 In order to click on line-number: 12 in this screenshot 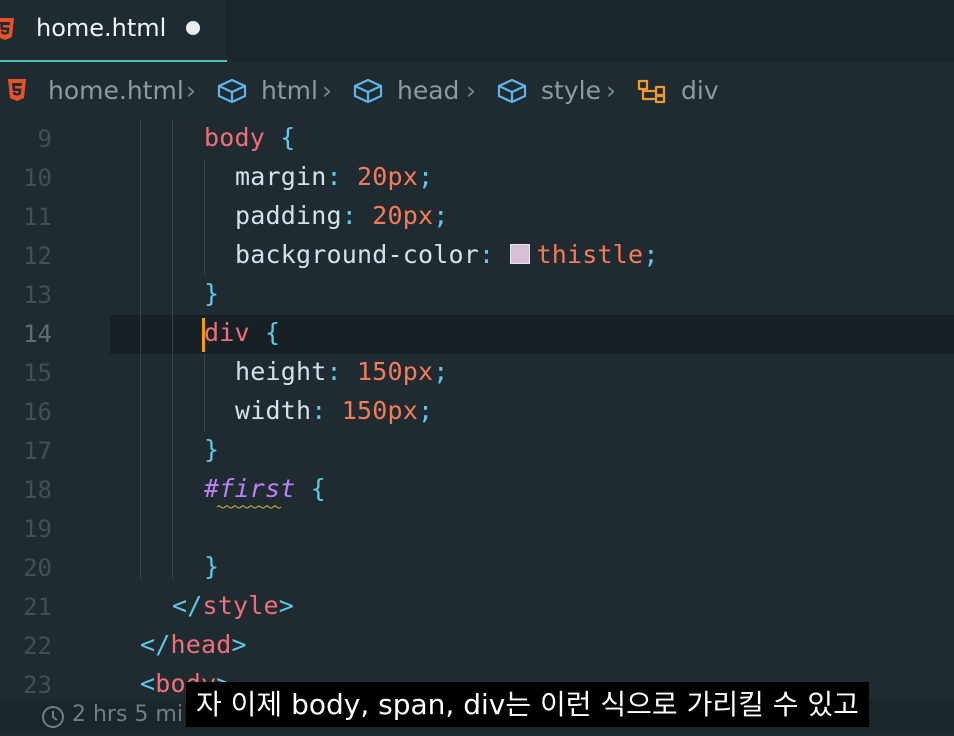, I will do `click(37, 256)`.